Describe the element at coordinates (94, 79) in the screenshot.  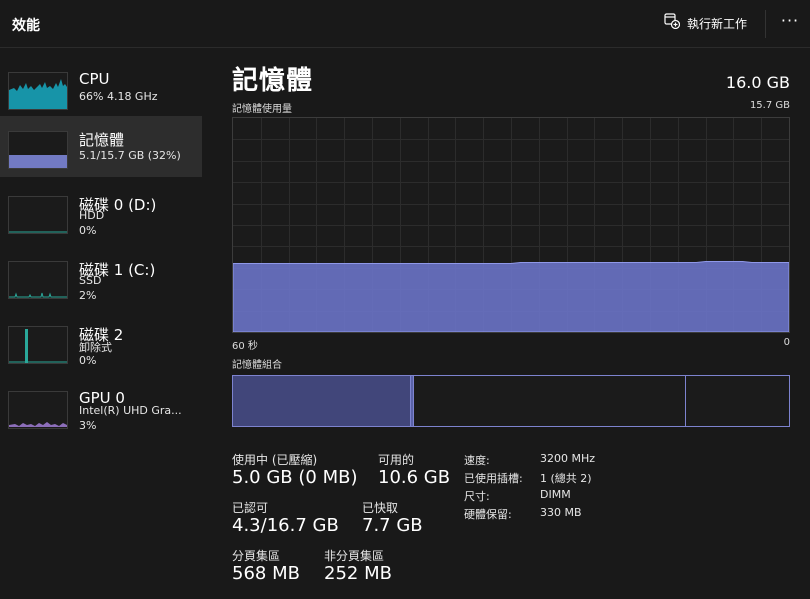
I see `sidebar-item-label: CPU` at that location.